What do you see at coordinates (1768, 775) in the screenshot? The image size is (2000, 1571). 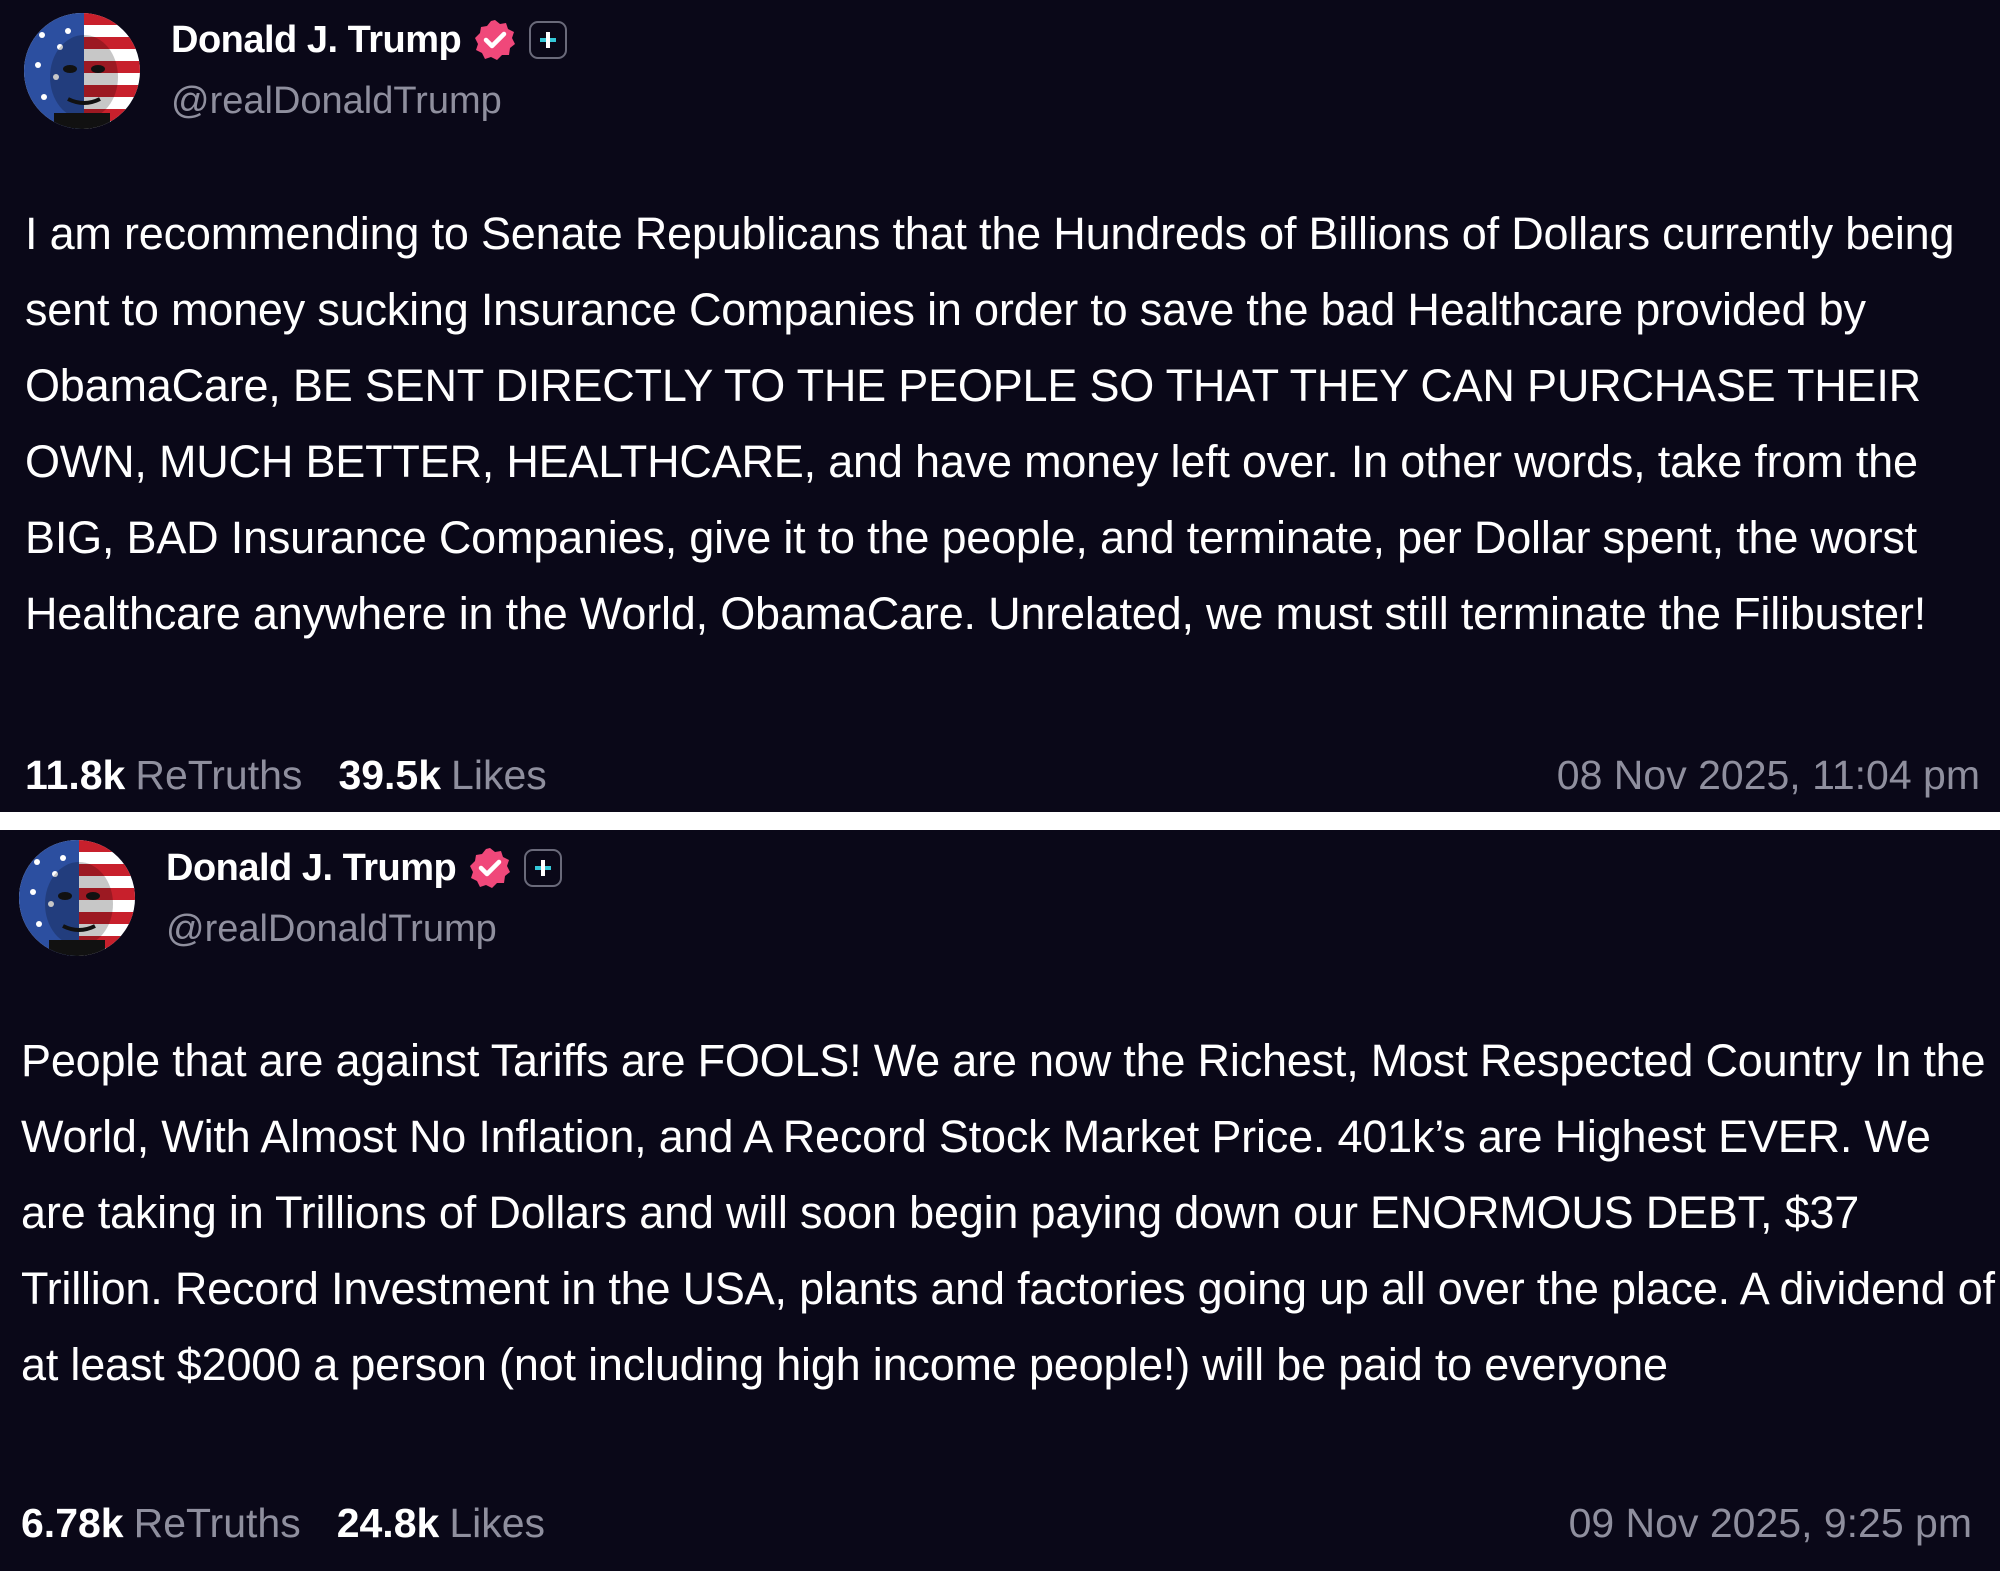 I see `post-timestamp: 08 Nov 2025, 11:04 pm` at bounding box center [1768, 775].